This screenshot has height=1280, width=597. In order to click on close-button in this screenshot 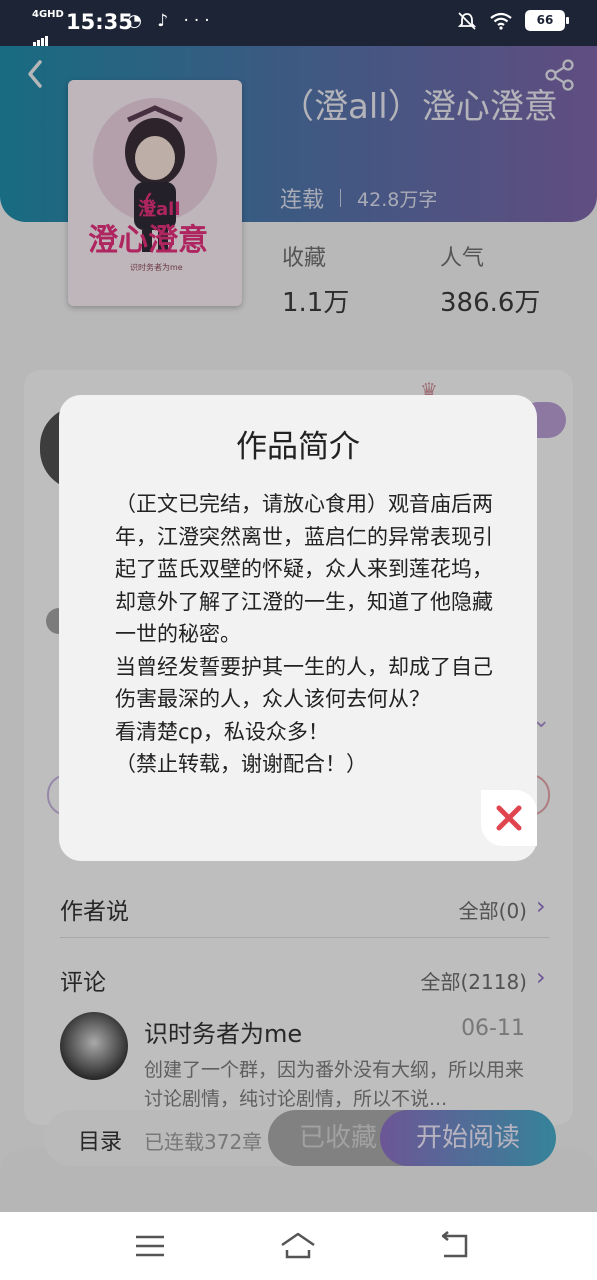, I will do `click(509, 818)`.